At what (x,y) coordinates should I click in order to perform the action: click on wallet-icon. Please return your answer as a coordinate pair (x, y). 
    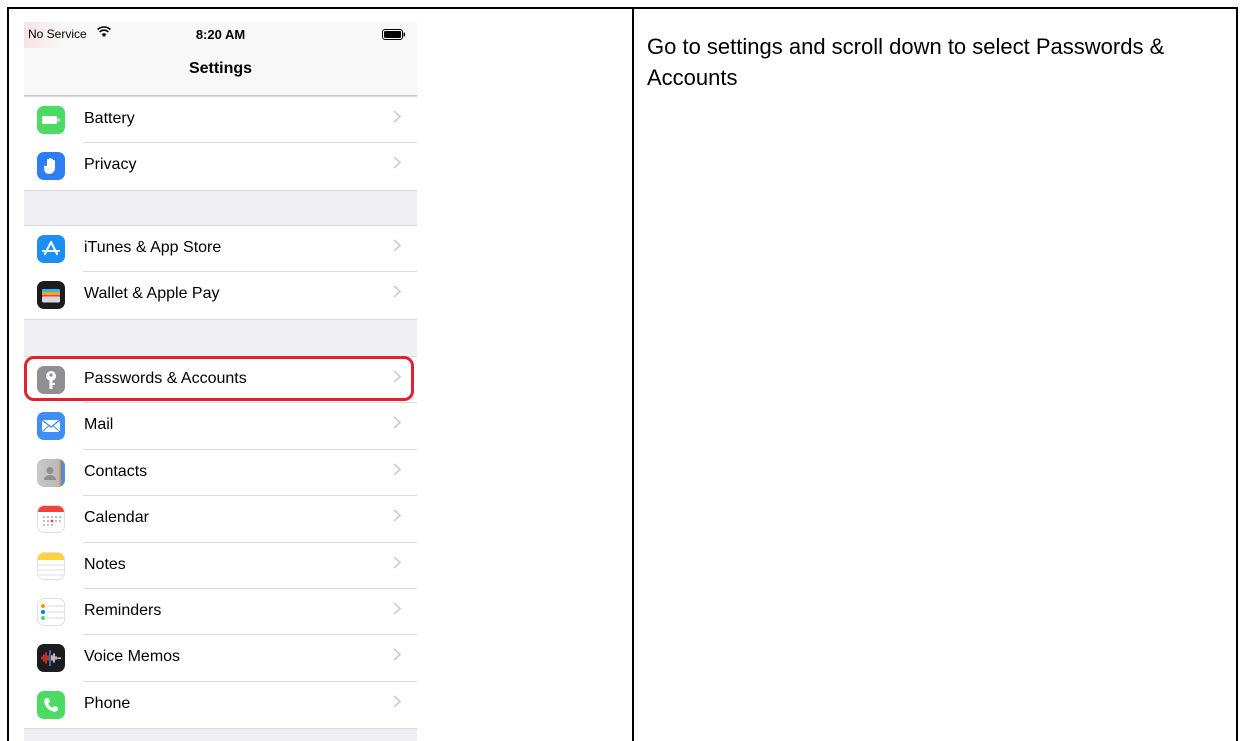
    Looking at the image, I should click on (51, 295).